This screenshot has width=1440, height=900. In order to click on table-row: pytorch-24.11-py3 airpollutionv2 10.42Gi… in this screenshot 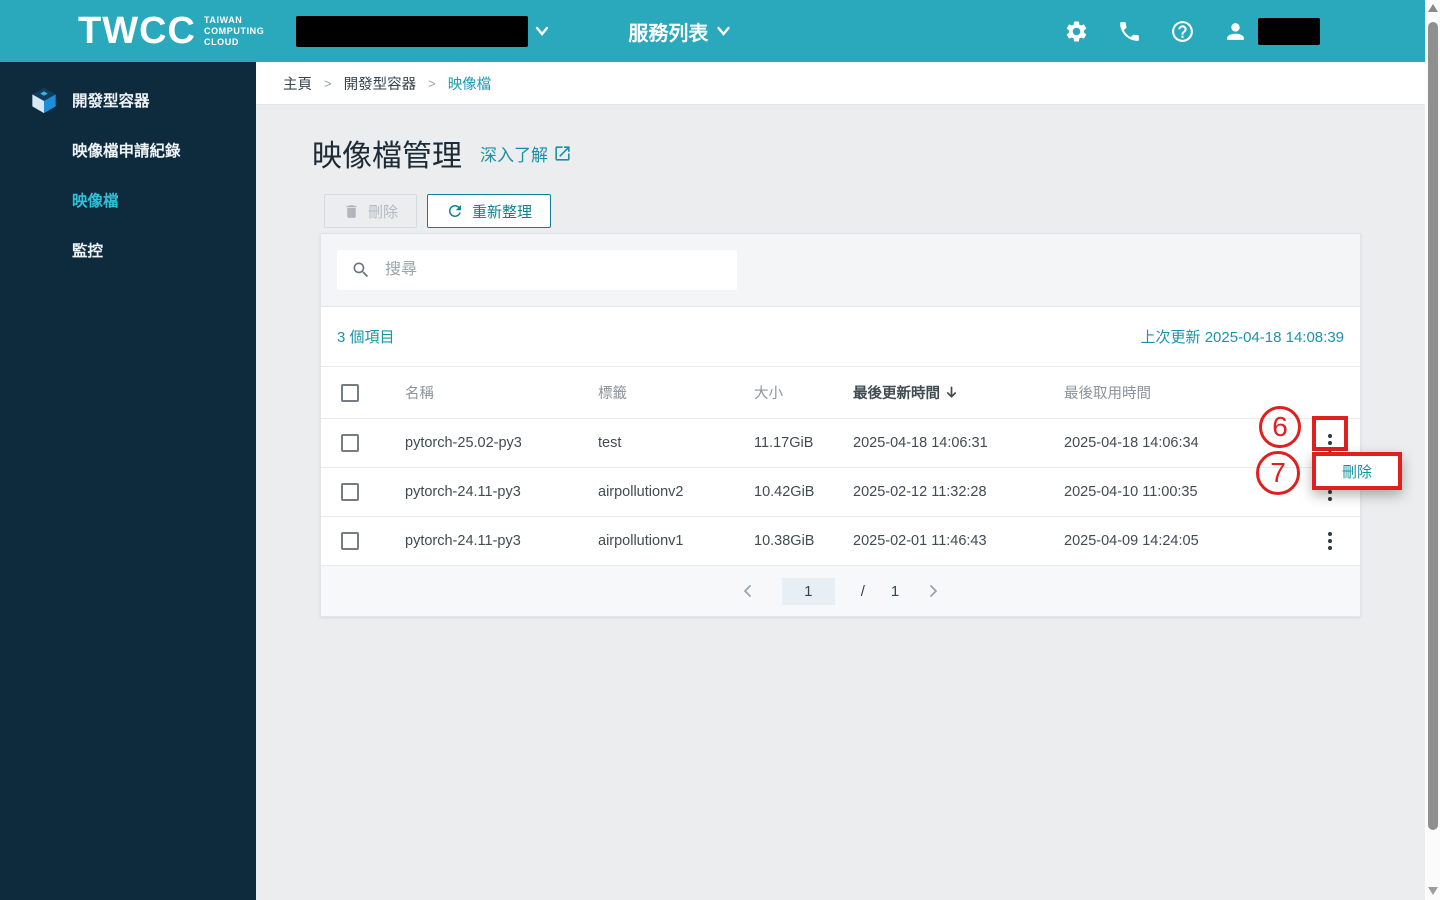, I will do `click(840, 492)`.